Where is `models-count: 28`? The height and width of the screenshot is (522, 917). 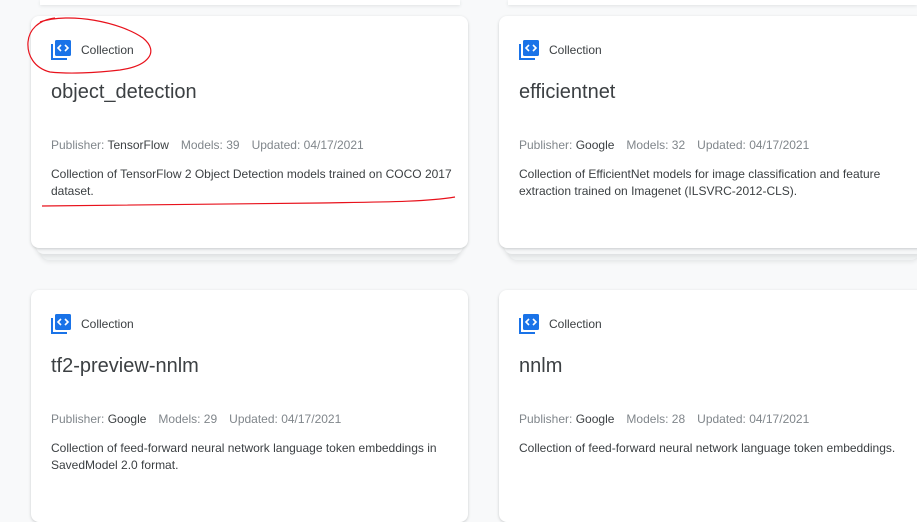 models-count: 28 is located at coordinates (678, 419).